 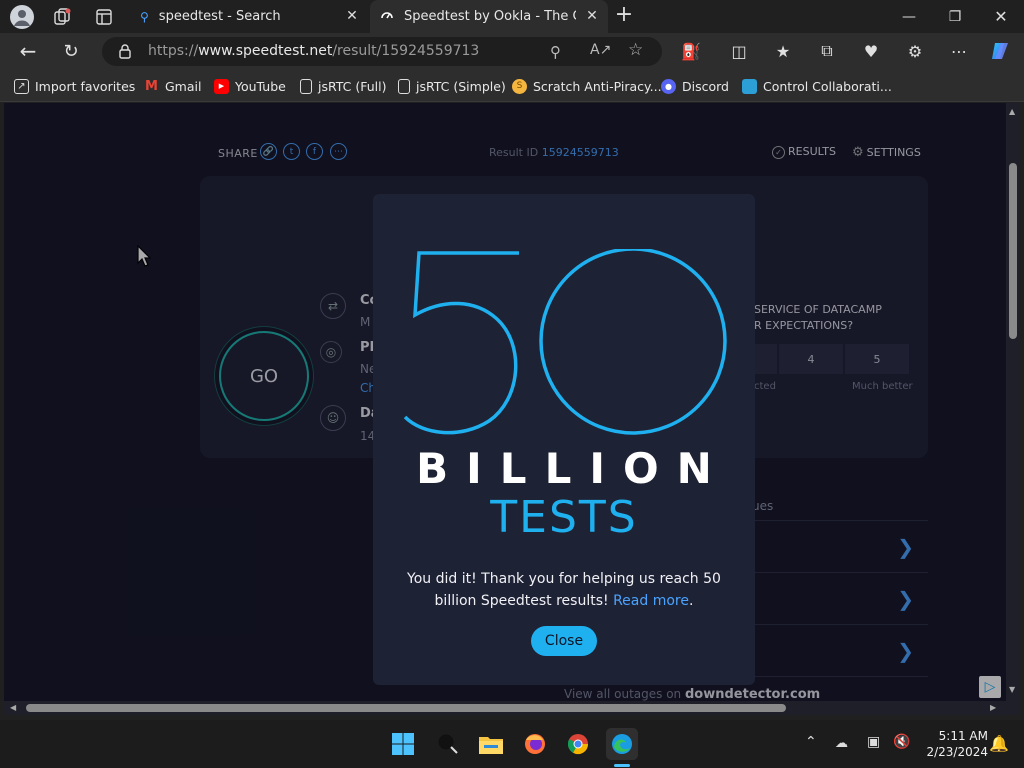 I want to click on horizontal-scroll-thumb, so click(x=406, y=708).